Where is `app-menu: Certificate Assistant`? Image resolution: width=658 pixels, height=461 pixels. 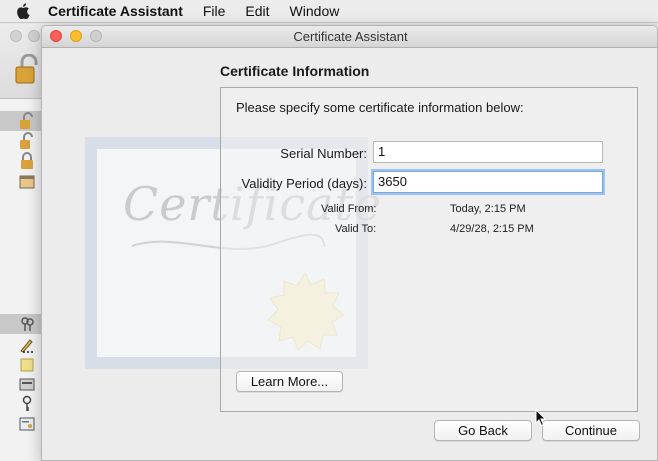 app-menu: Certificate Assistant is located at coordinates (115, 11).